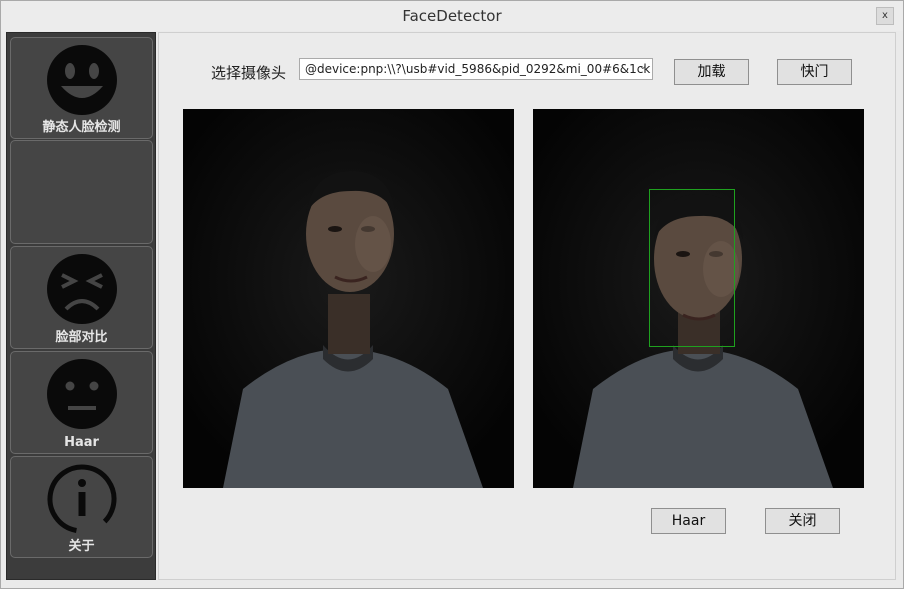 This screenshot has width=904, height=589. I want to click on chevron-down-icon: ⌄, so click(643, 66).